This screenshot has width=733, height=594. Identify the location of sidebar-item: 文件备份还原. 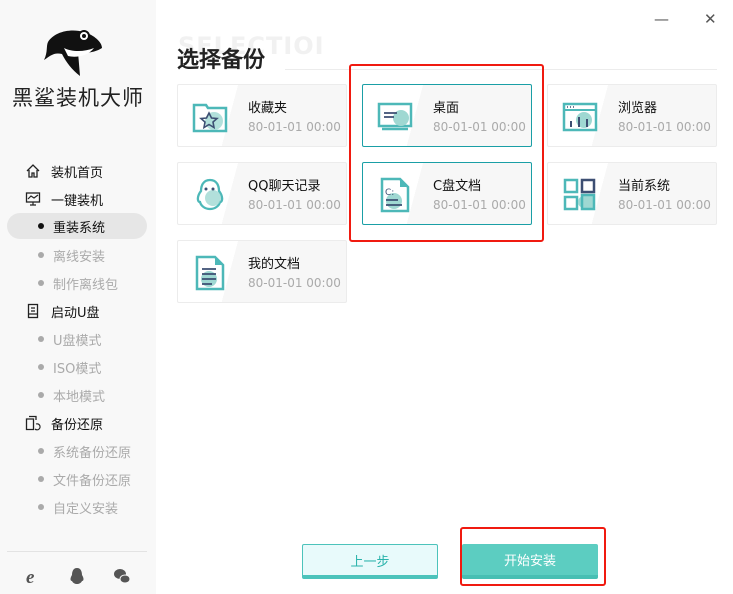
(78, 479).